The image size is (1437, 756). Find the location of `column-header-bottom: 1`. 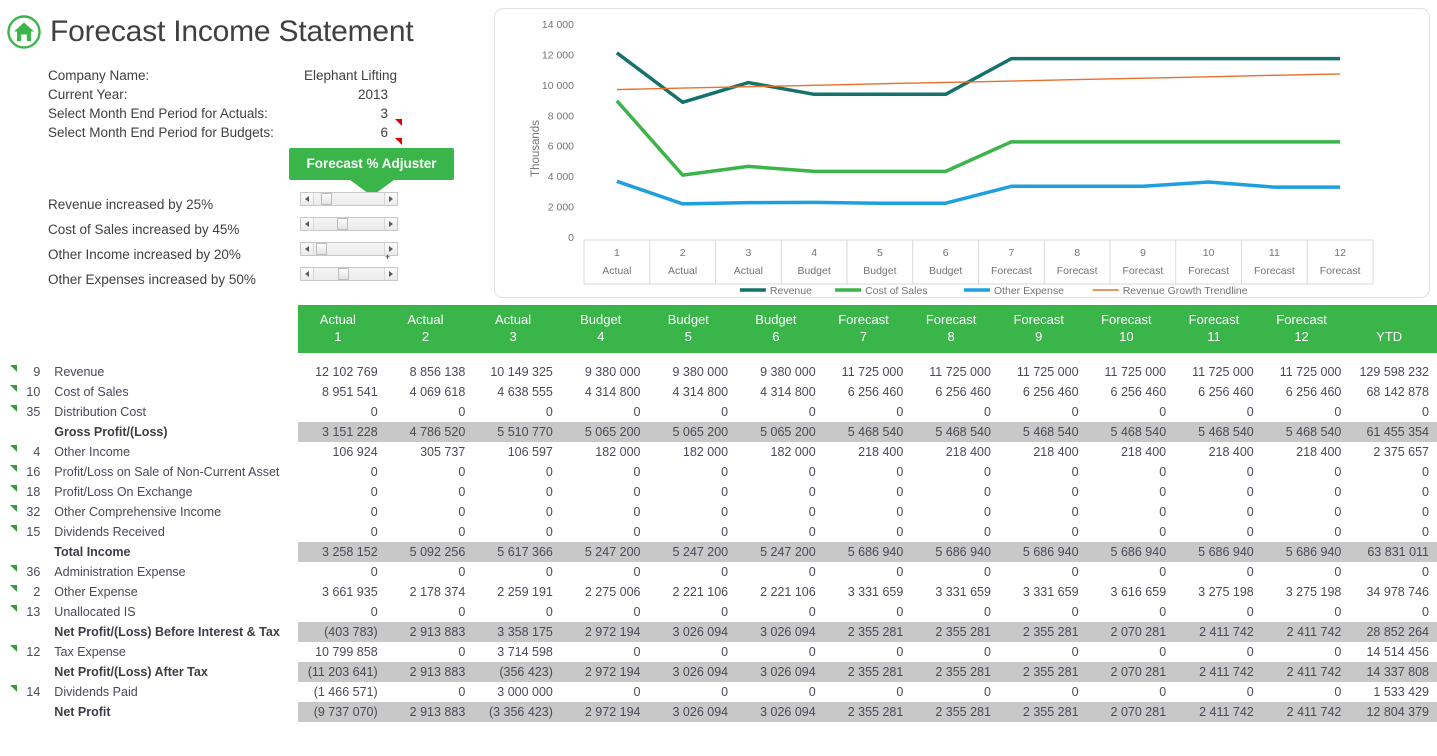

column-header-bottom: 1 is located at coordinates (338, 336).